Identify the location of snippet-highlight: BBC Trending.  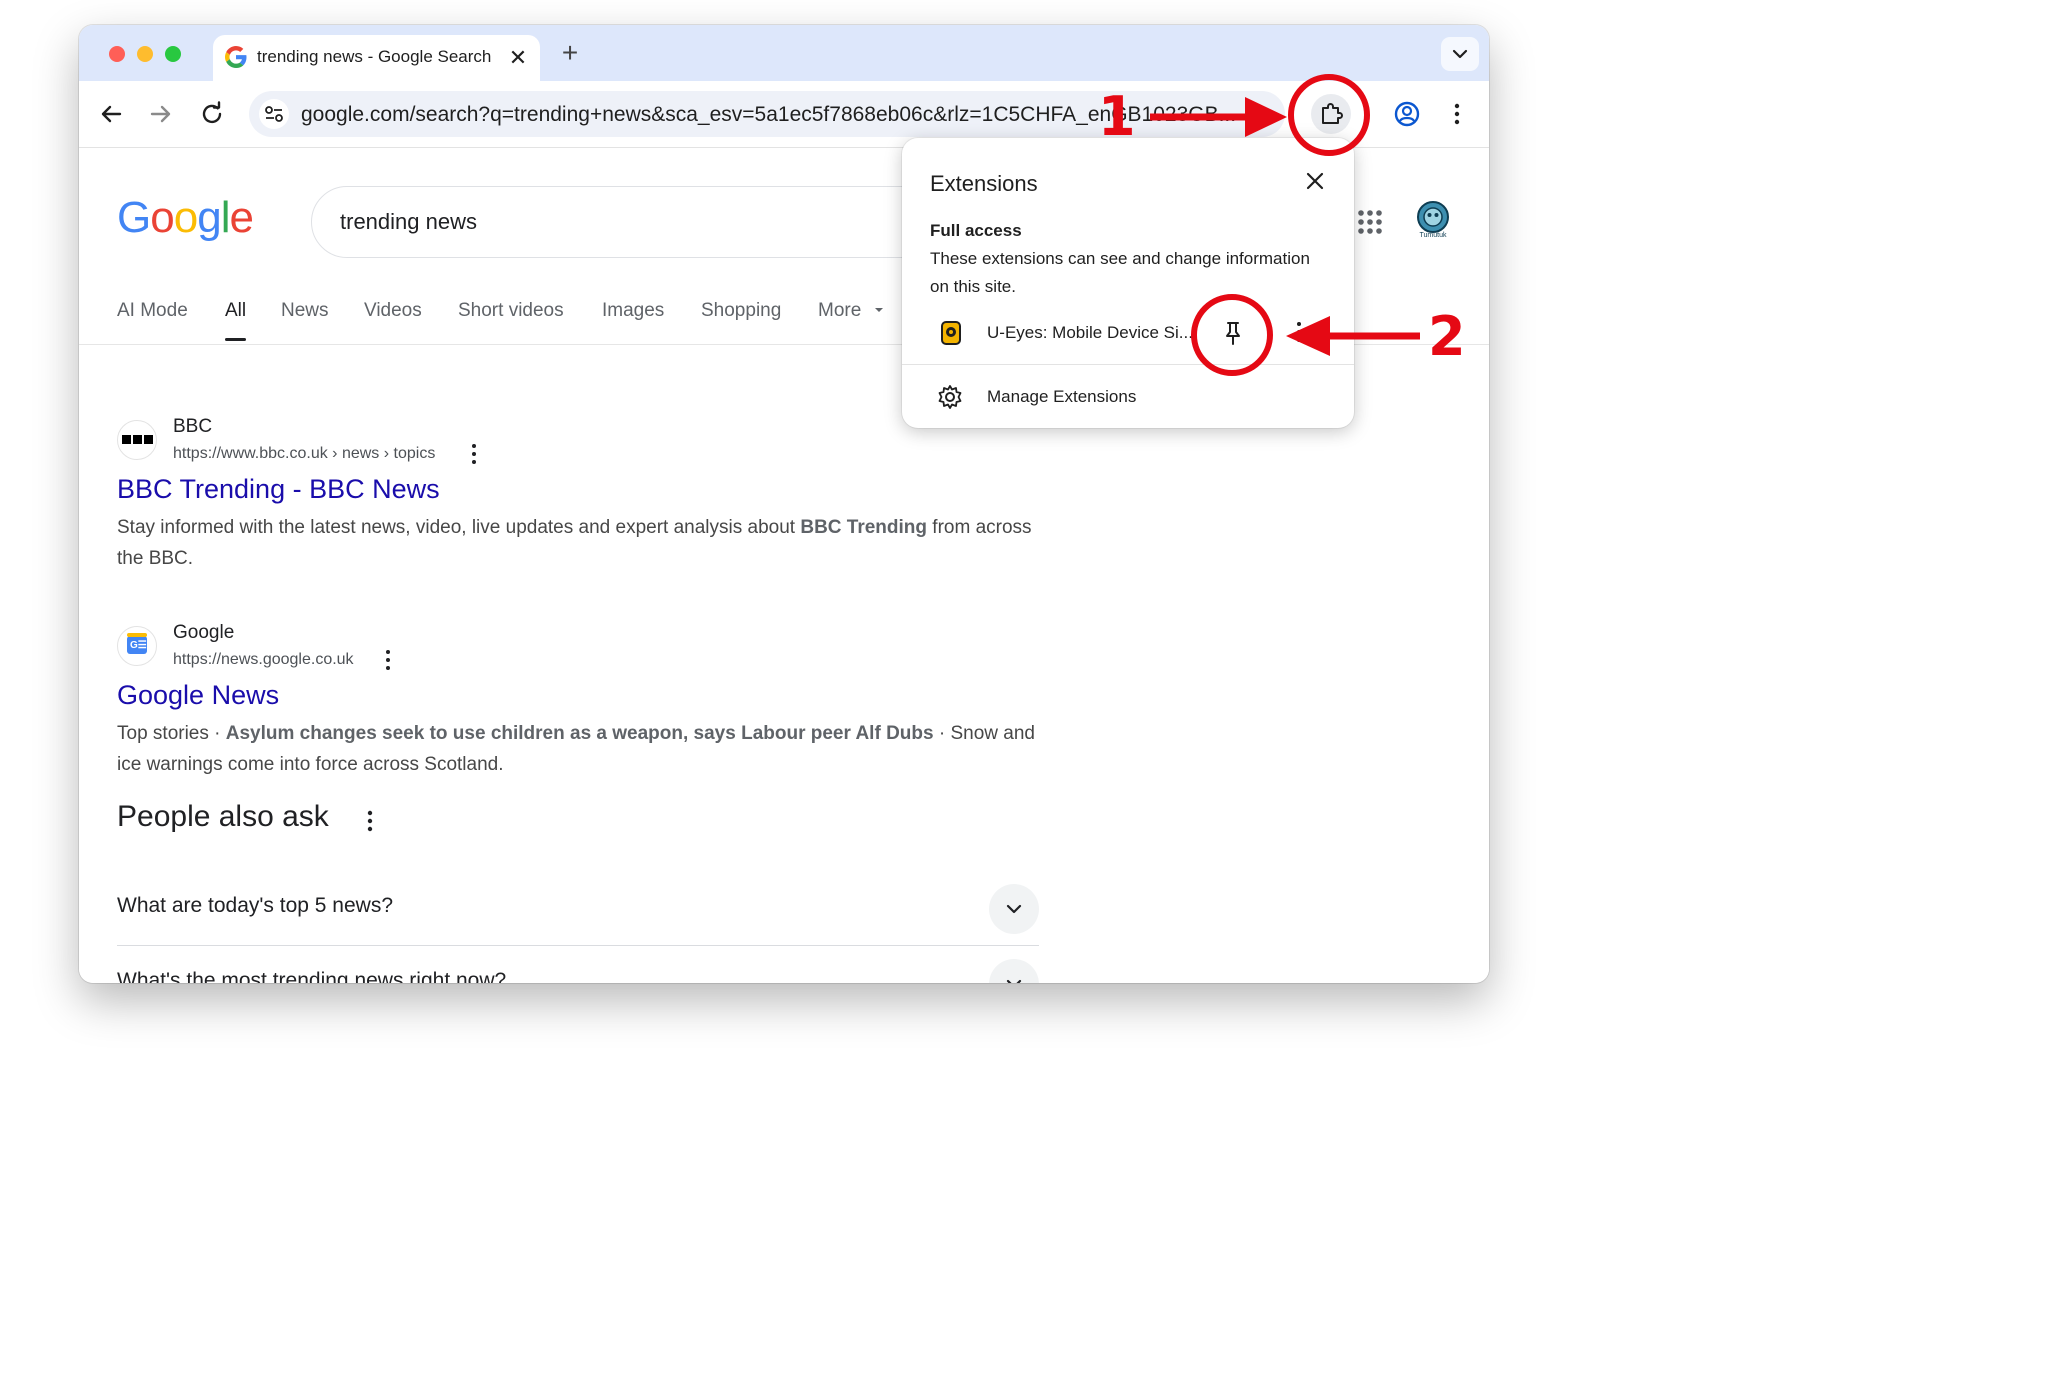
(864, 527).